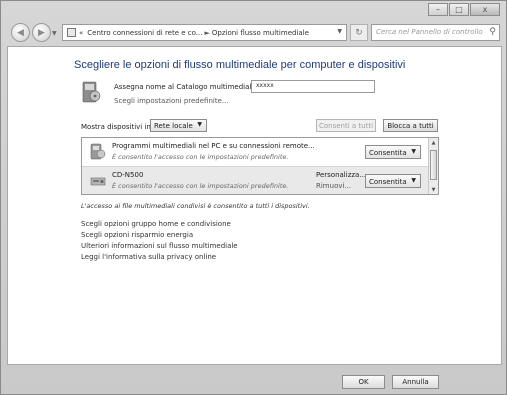 This screenshot has height=395, width=507. Describe the element at coordinates (41, 32) in the screenshot. I see `forward-arrow-icon: ▶` at that location.